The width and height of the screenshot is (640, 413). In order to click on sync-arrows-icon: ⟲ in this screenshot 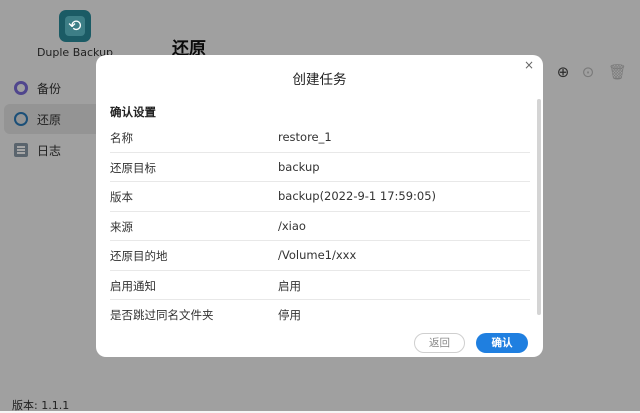, I will do `click(75, 25)`.